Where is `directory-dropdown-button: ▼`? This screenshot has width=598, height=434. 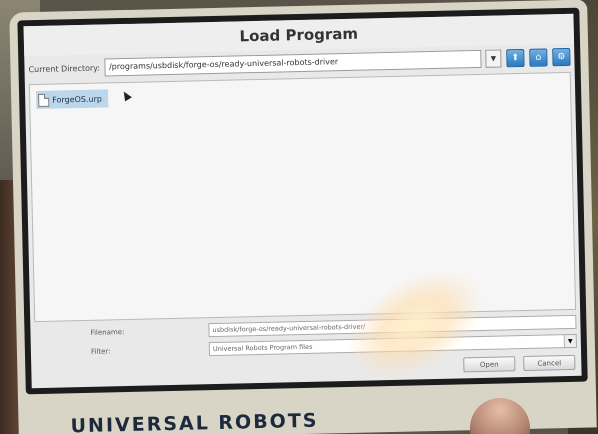 directory-dropdown-button: ▼ is located at coordinates (493, 58).